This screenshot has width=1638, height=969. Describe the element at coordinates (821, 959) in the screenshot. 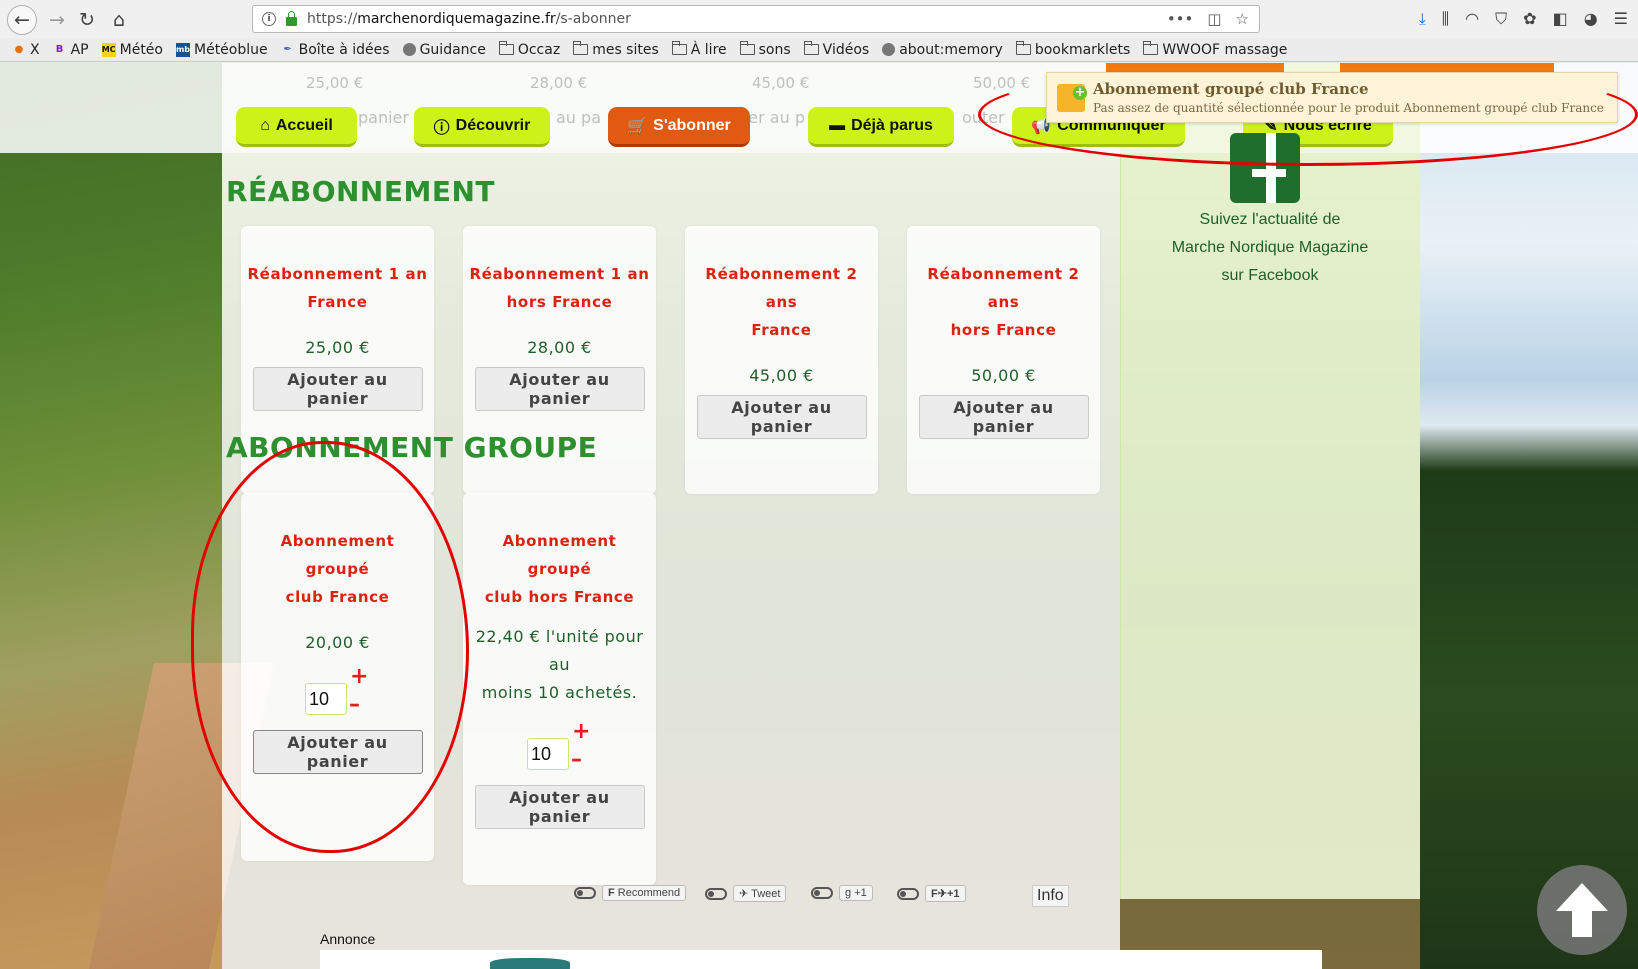

I see `ad-banner` at that location.